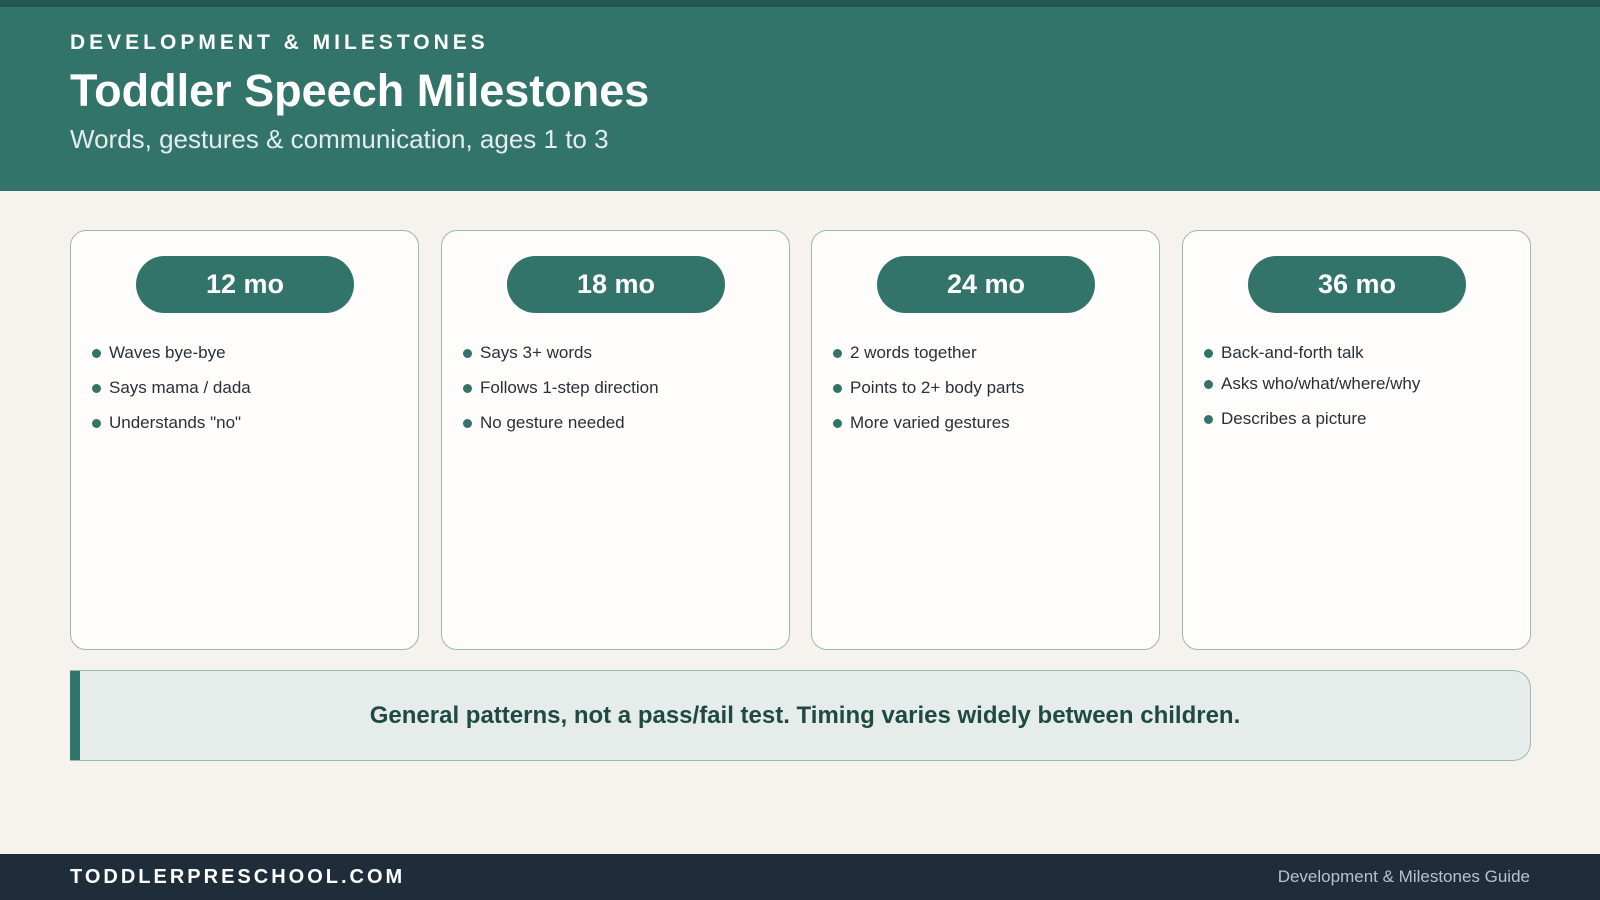  What do you see at coordinates (569, 387) in the screenshot?
I see `list-item-text: Follows 1-step direction` at bounding box center [569, 387].